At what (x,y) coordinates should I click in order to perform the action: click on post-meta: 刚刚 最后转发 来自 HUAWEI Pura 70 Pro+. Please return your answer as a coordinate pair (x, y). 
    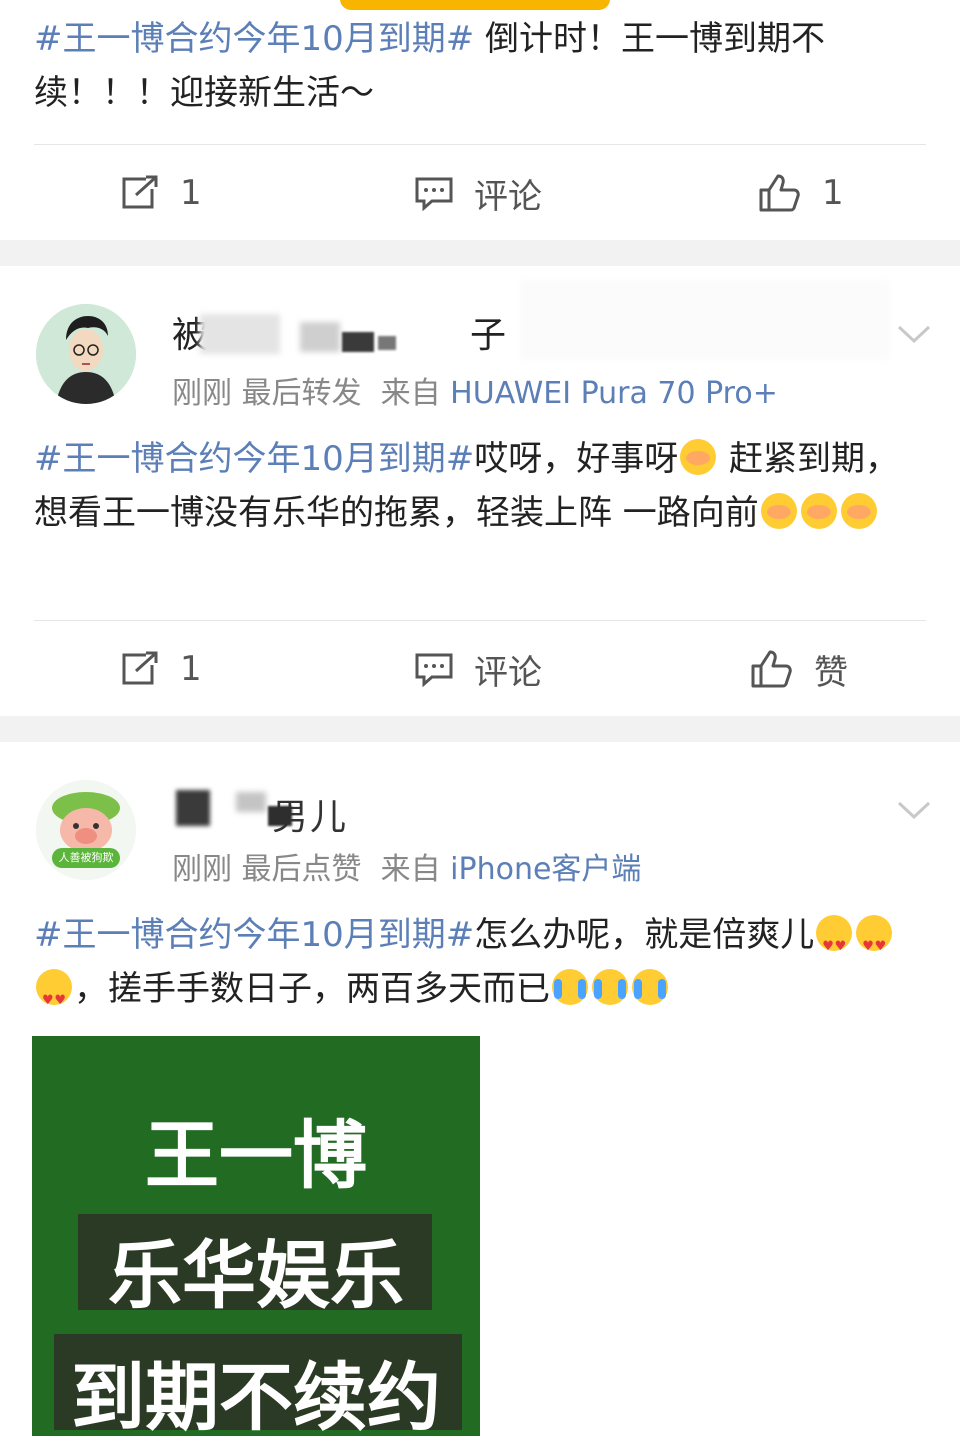
    Looking at the image, I should click on (475, 393).